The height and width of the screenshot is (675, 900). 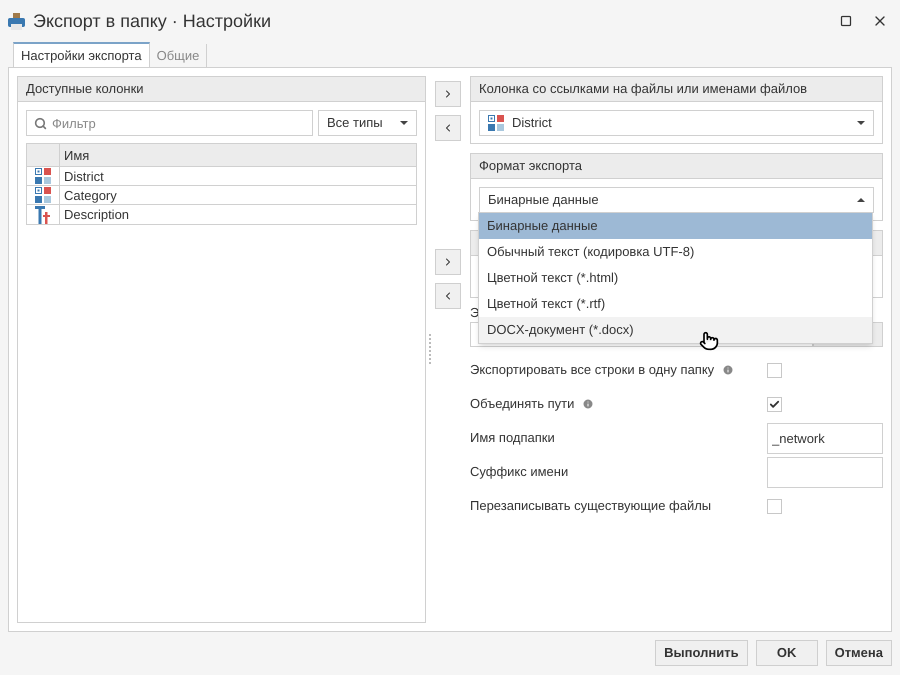 What do you see at coordinates (825, 438) in the screenshot?
I see `text-field: _network` at bounding box center [825, 438].